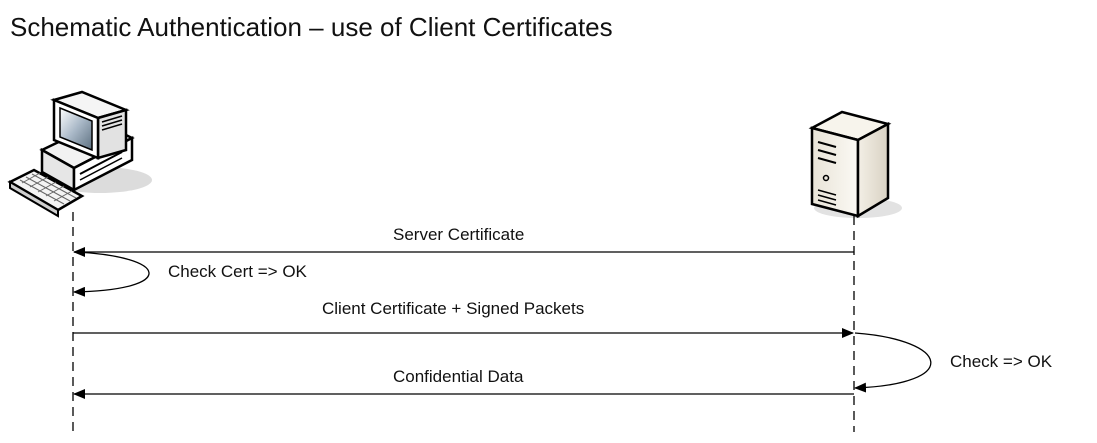 This screenshot has height=443, width=1097. Describe the element at coordinates (855, 164) in the screenshot. I see `tower-server-icon` at that location.